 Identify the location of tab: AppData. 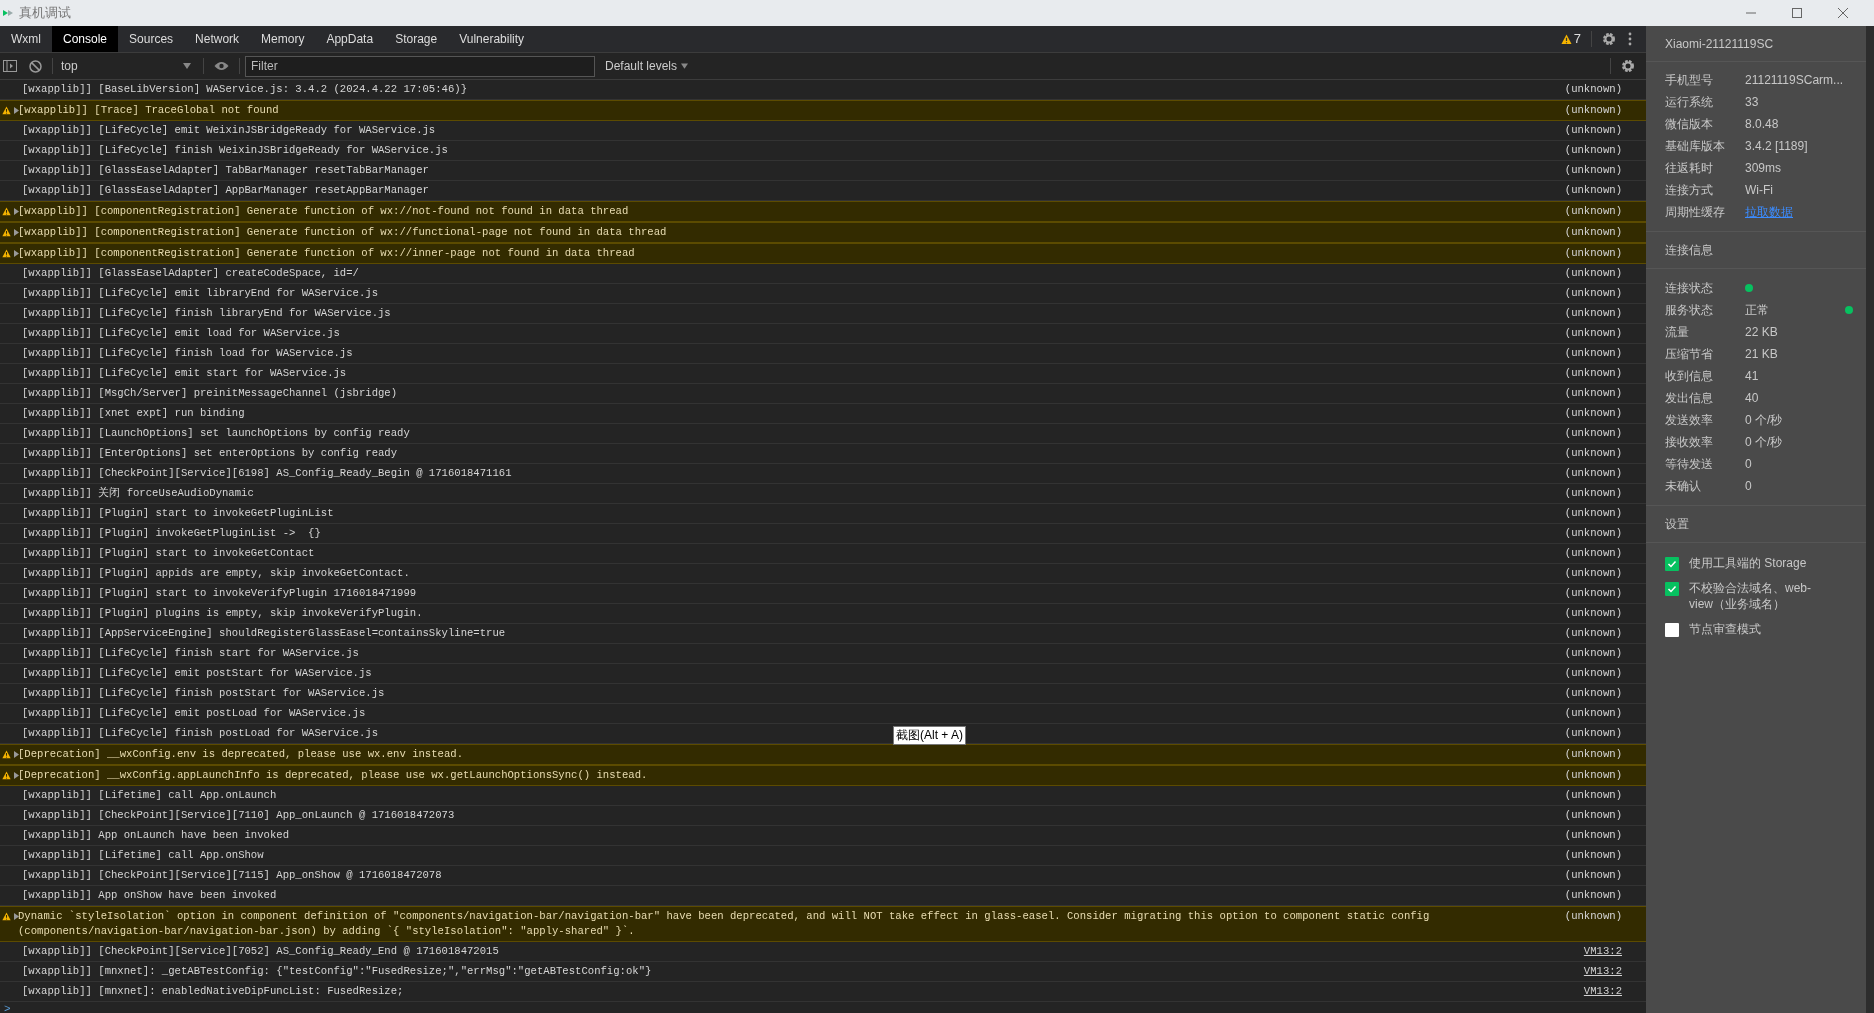
(350, 39).